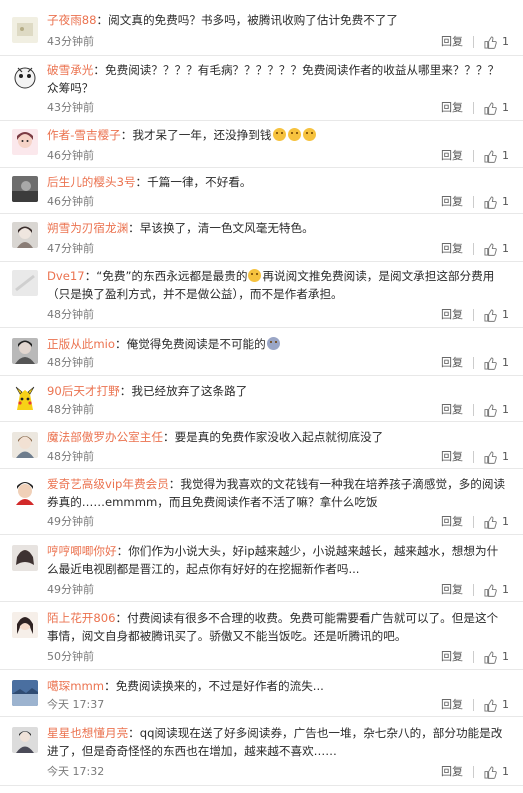 This screenshot has width=523, height=793. Describe the element at coordinates (196, 344) in the screenshot. I see `comment-text: 俺觉得免费阅读是不可能的` at that location.